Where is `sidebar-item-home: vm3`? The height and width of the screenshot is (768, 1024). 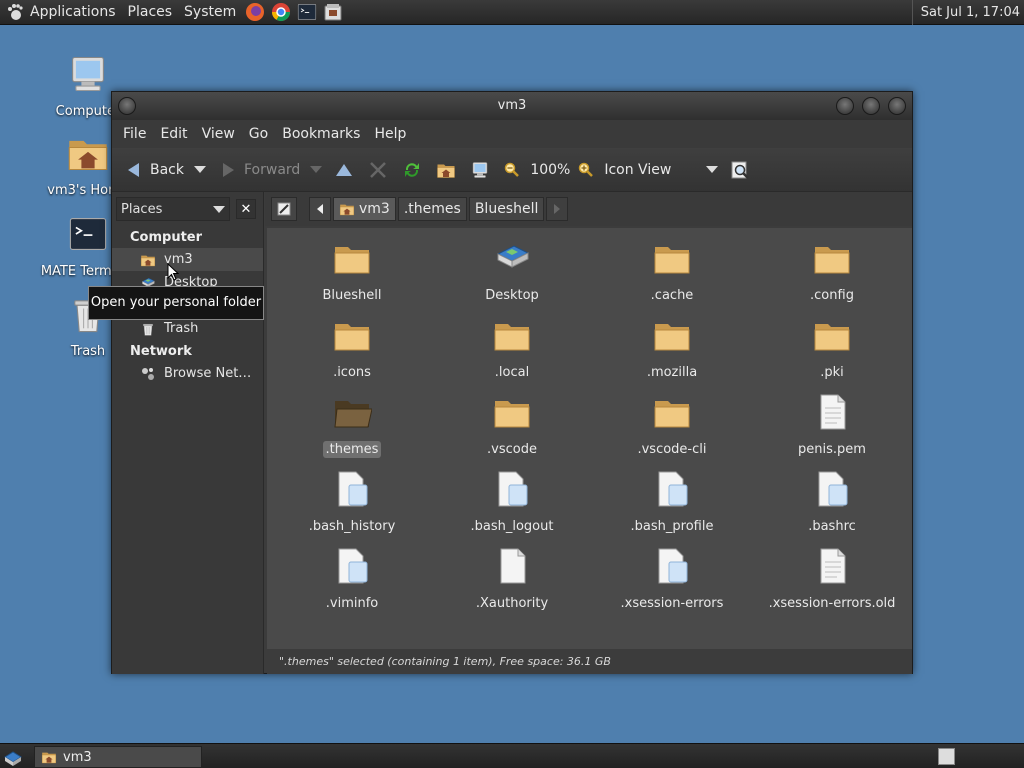 sidebar-item-home: vm3 is located at coordinates (187, 259).